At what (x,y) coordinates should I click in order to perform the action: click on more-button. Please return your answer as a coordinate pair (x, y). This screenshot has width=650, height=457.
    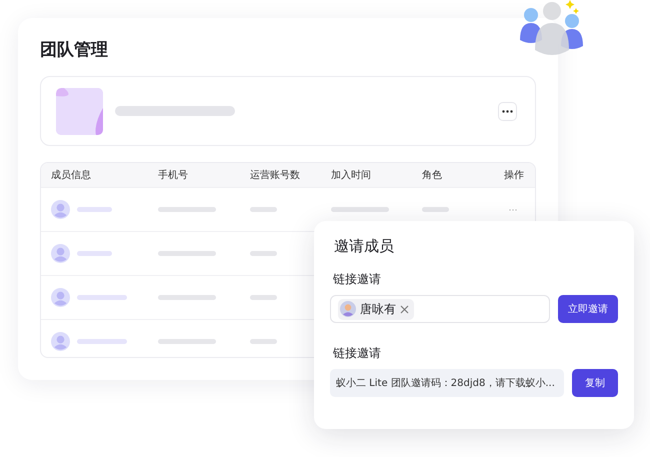
    Looking at the image, I should click on (507, 111).